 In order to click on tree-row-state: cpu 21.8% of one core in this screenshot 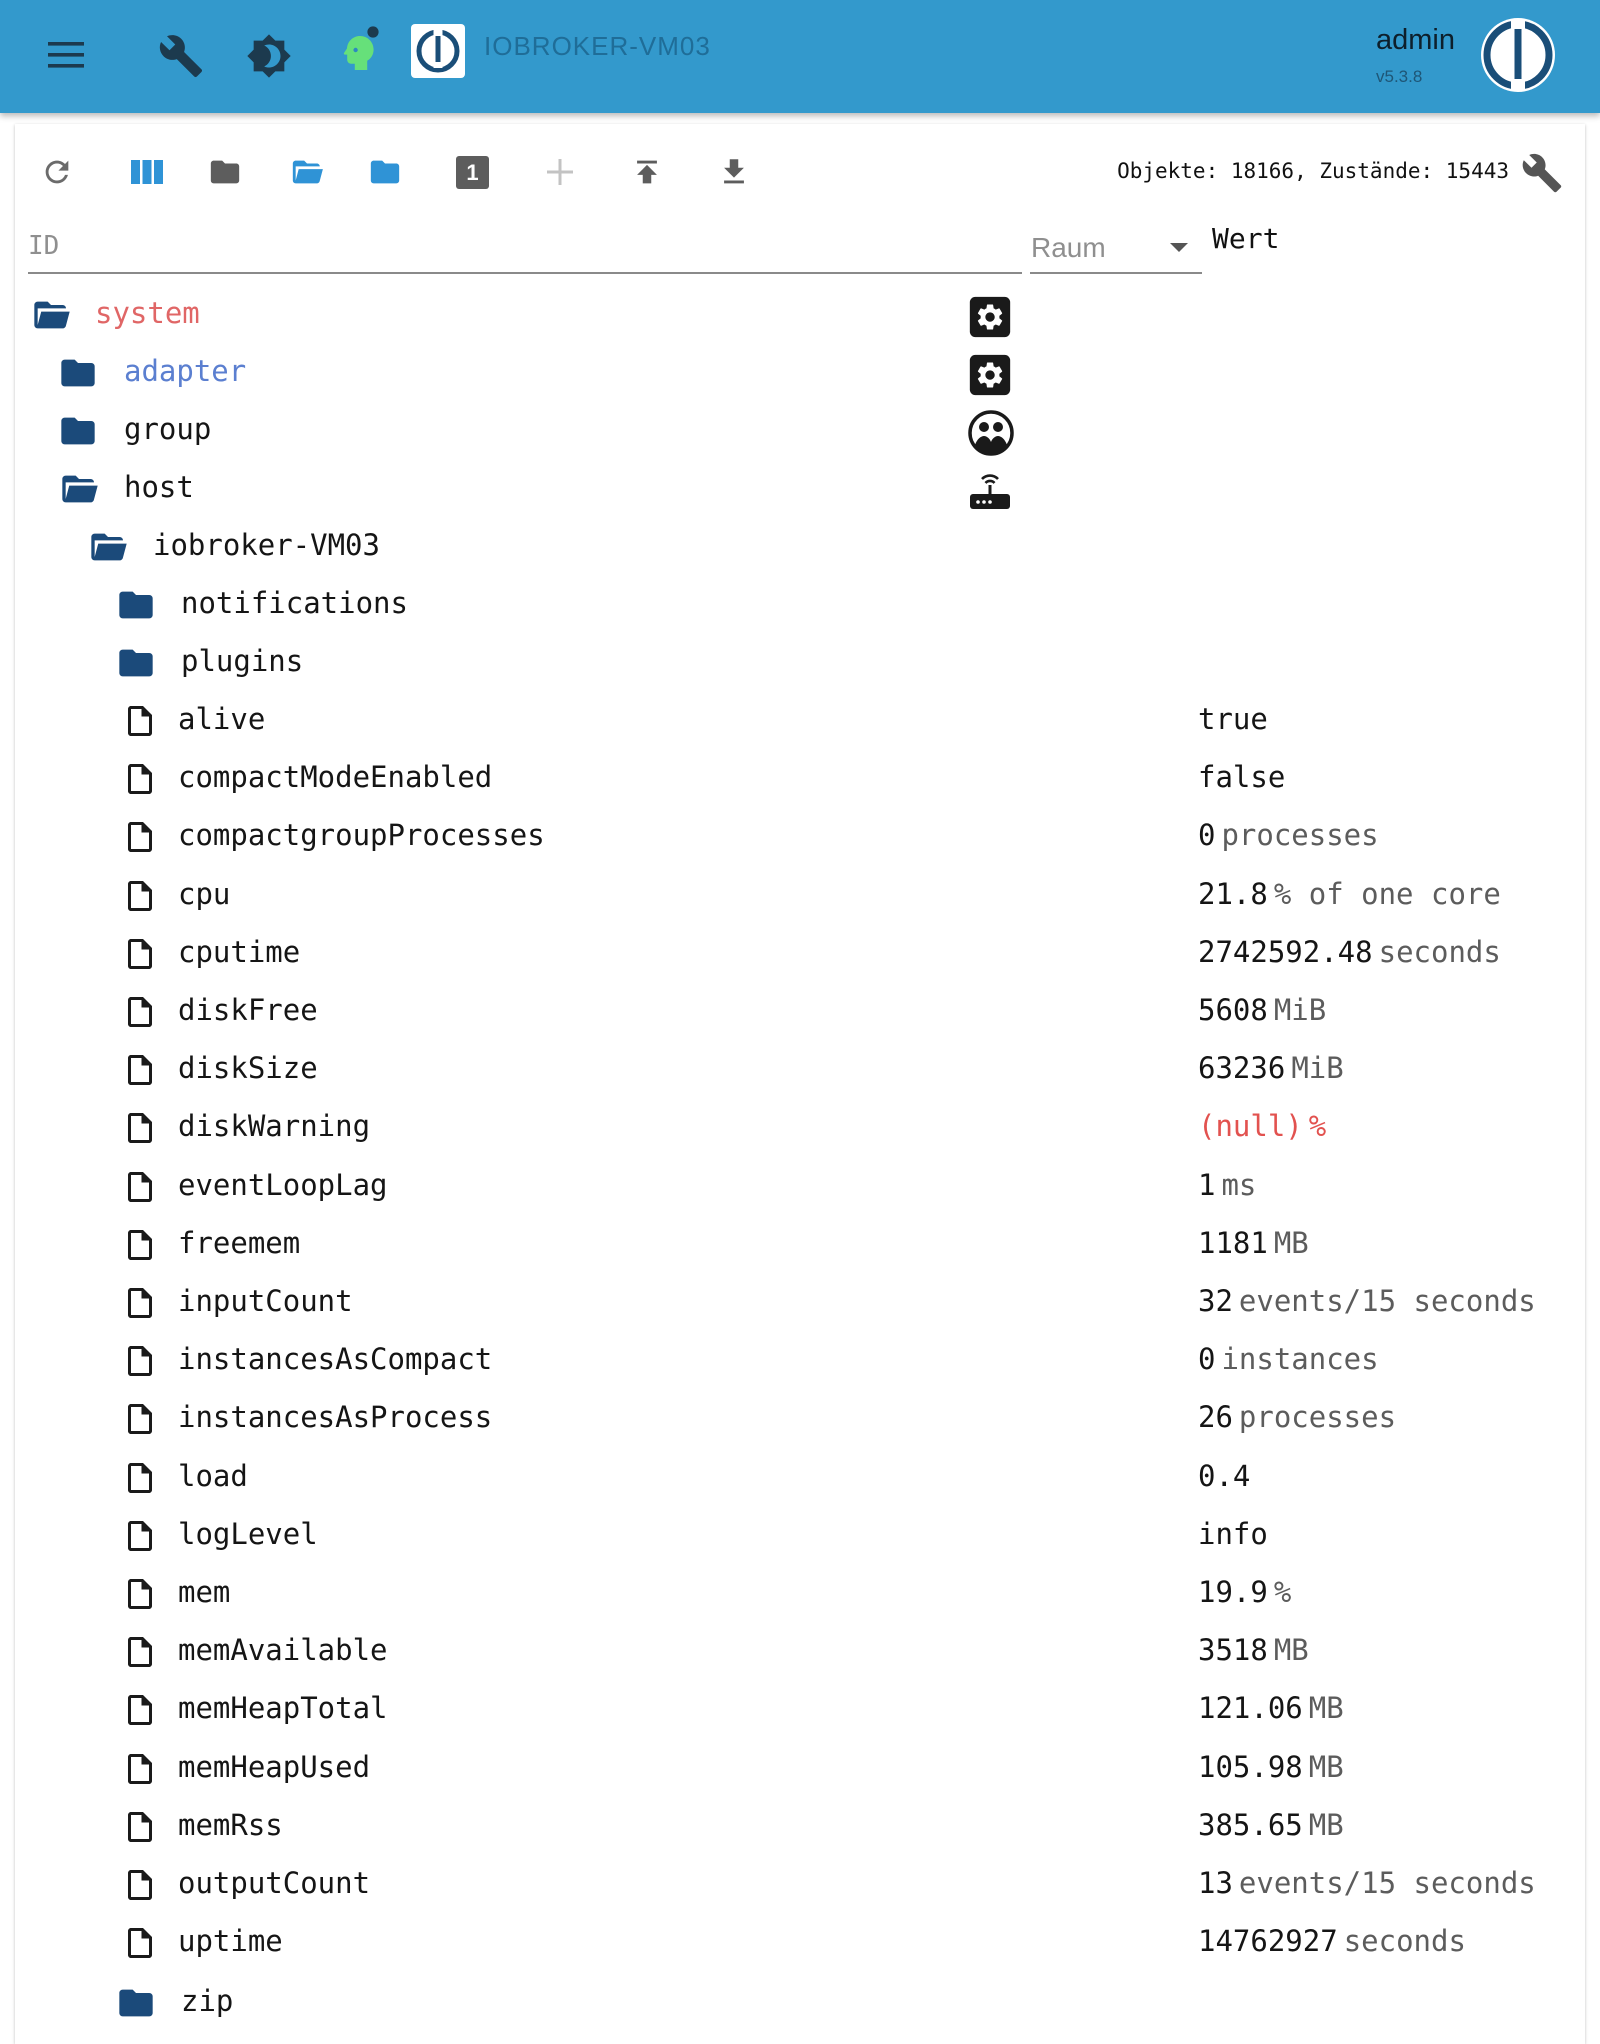, I will do `click(800, 895)`.